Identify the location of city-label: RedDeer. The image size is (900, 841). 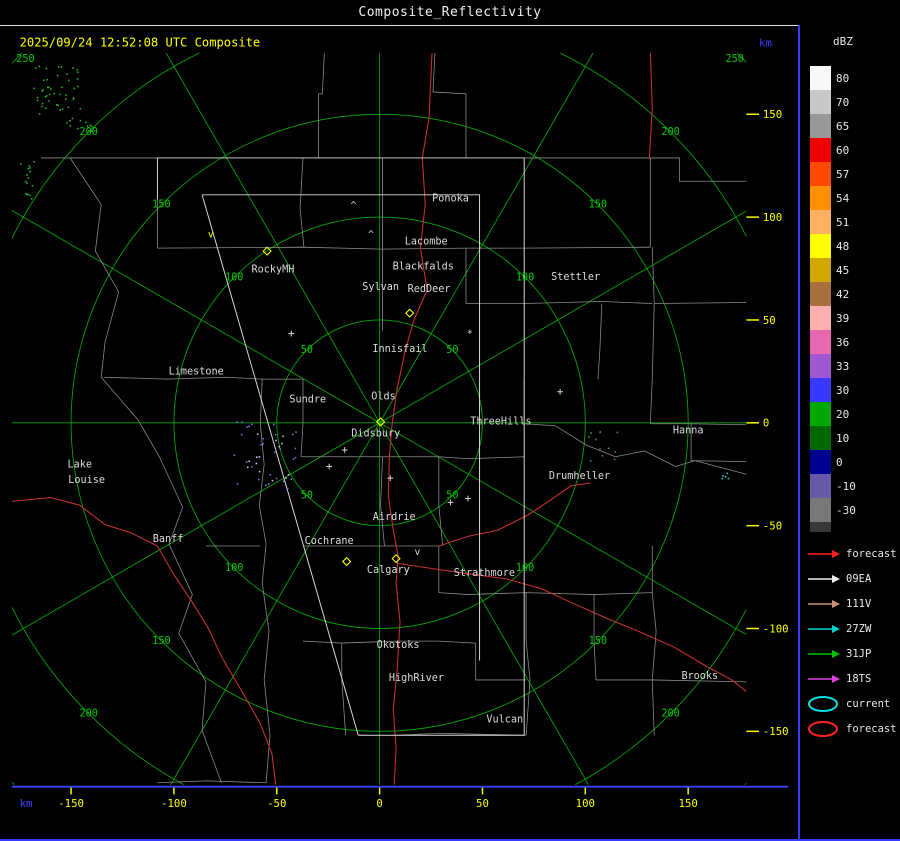
(429, 289).